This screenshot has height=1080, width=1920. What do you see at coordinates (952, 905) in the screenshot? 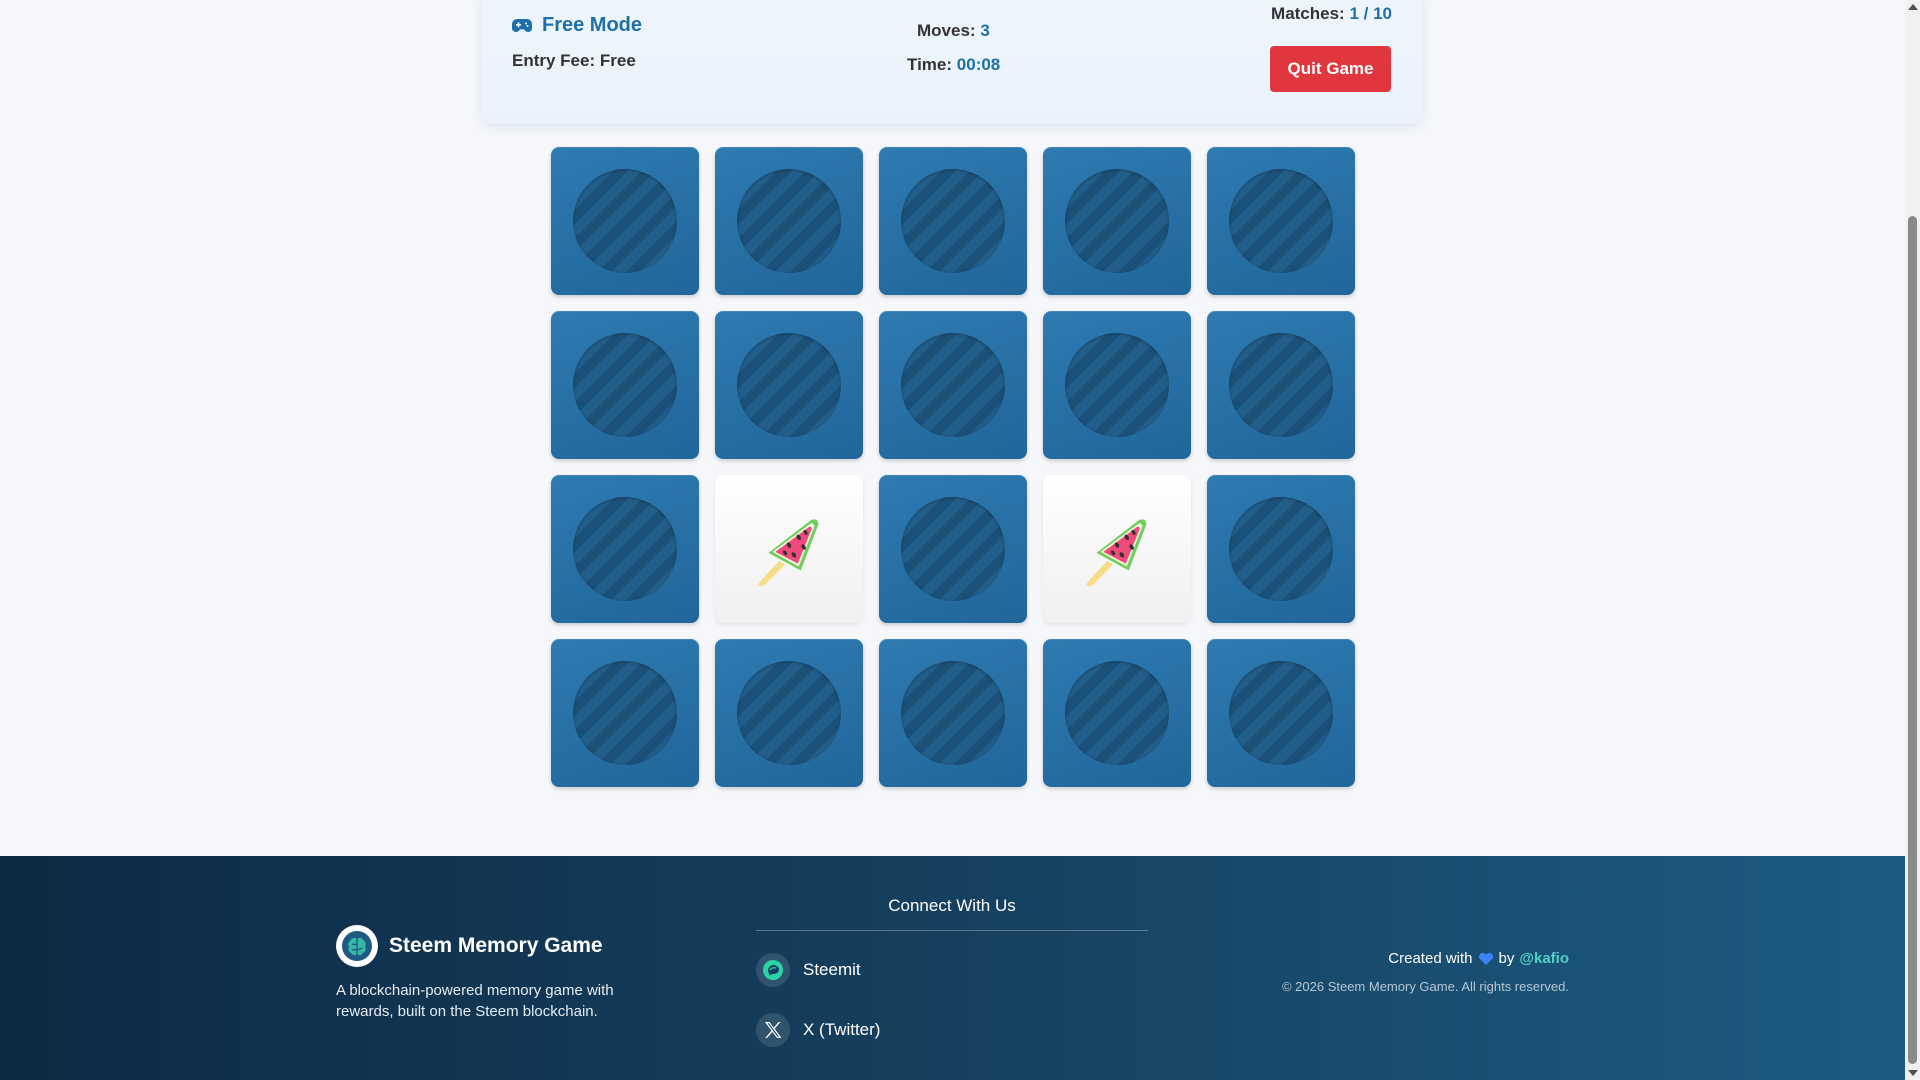
I see `connect-title: Connect With Us` at bounding box center [952, 905].